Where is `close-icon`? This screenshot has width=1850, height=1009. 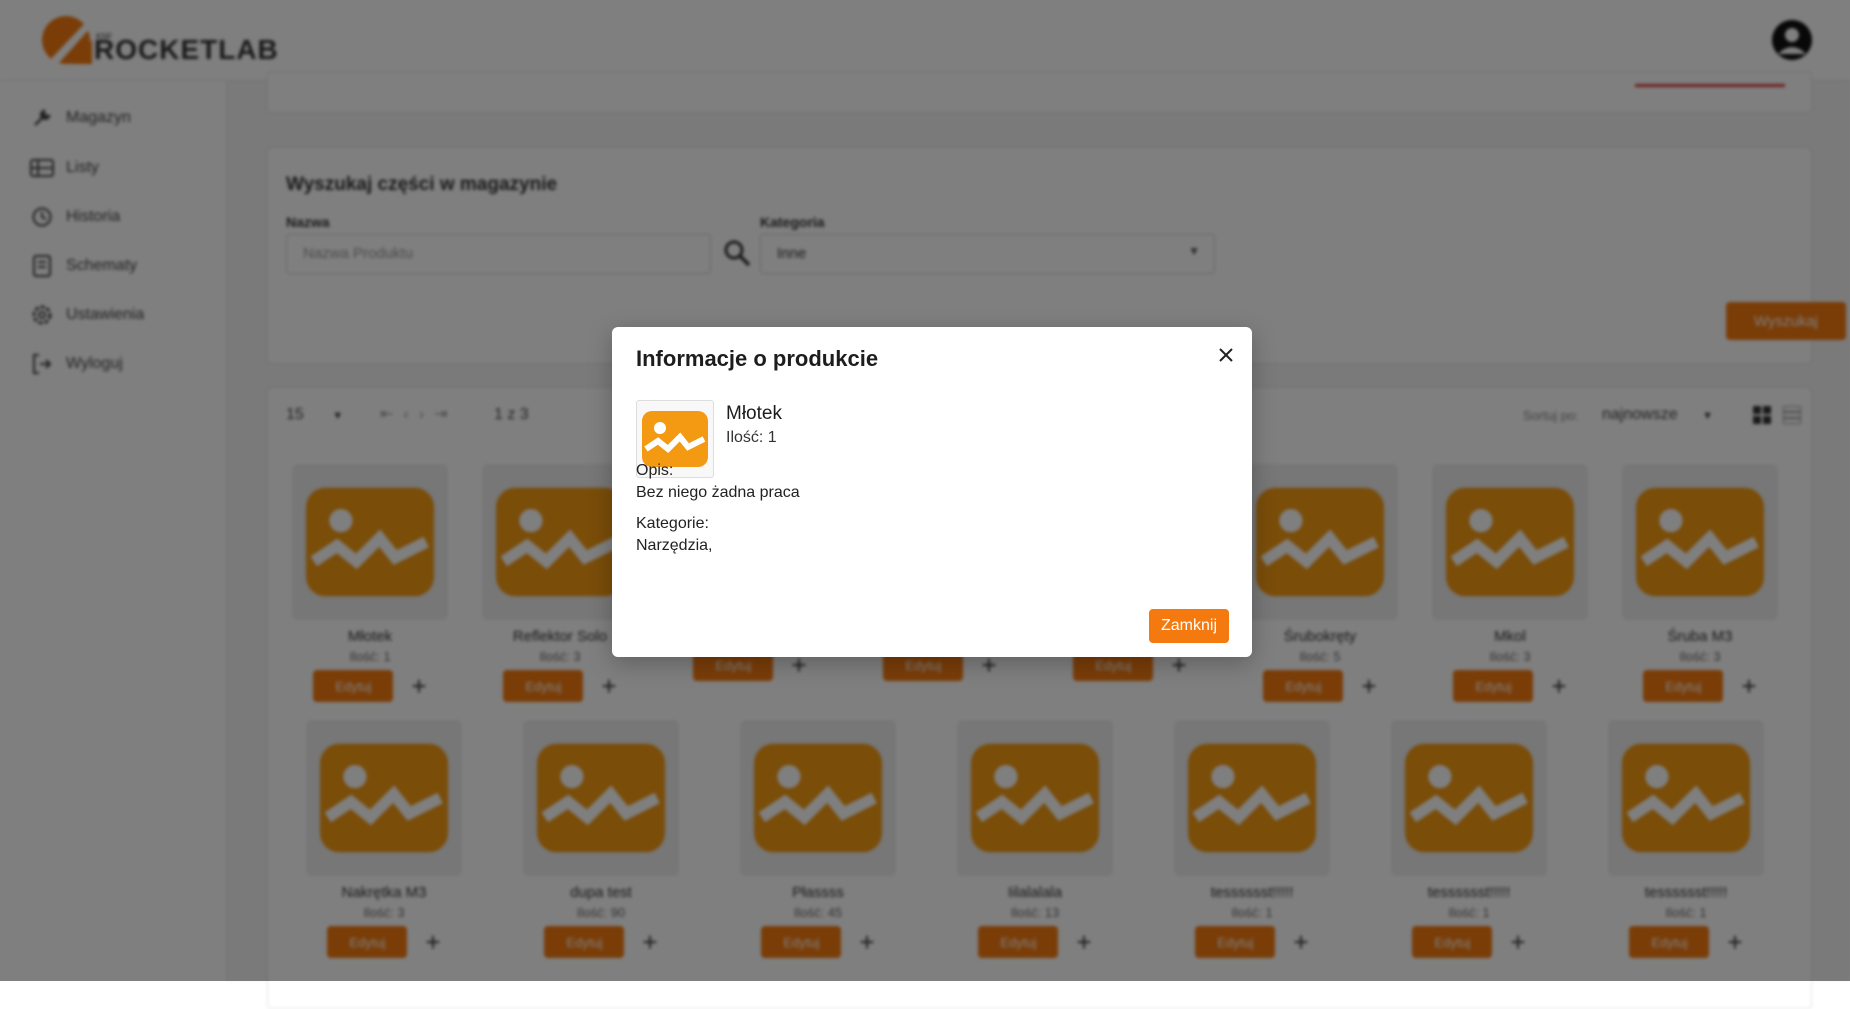 close-icon is located at coordinates (1226, 355).